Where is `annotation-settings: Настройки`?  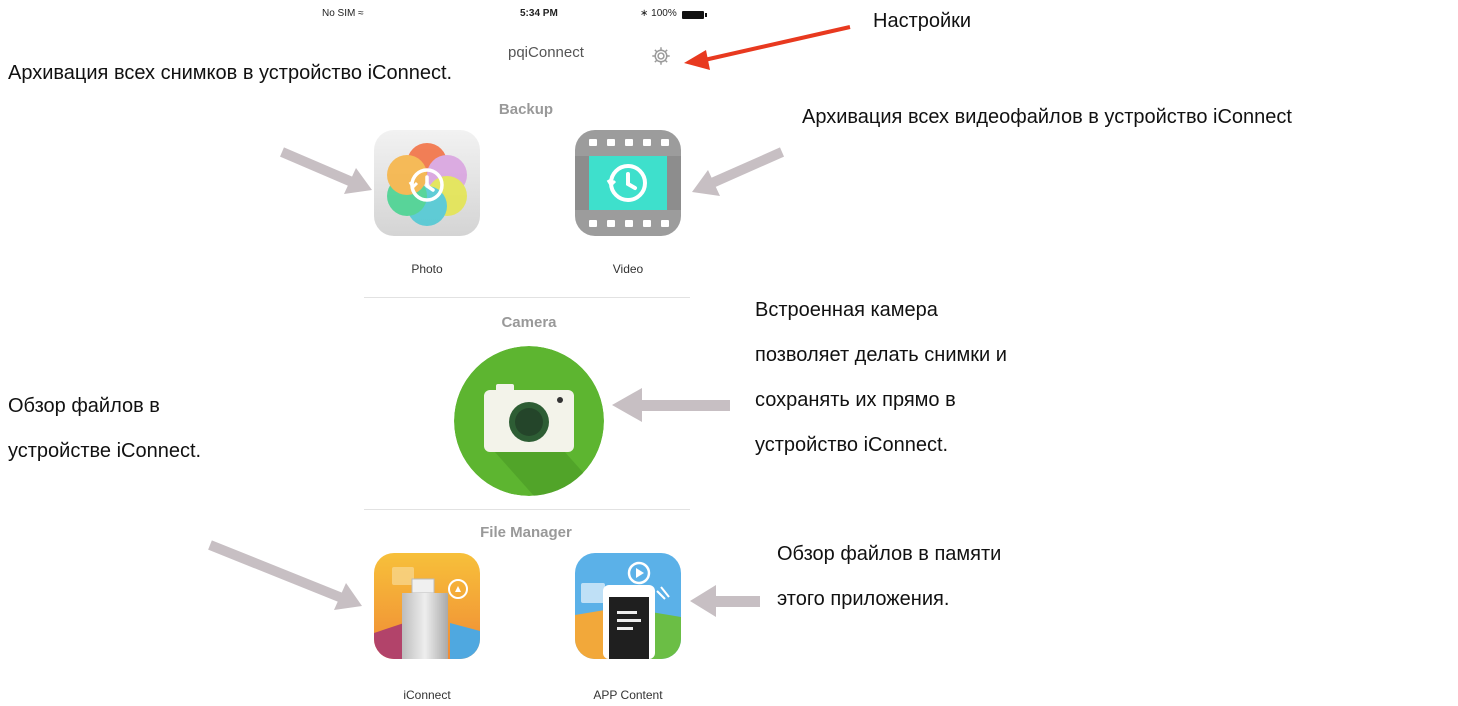 annotation-settings: Настройки is located at coordinates (922, 21).